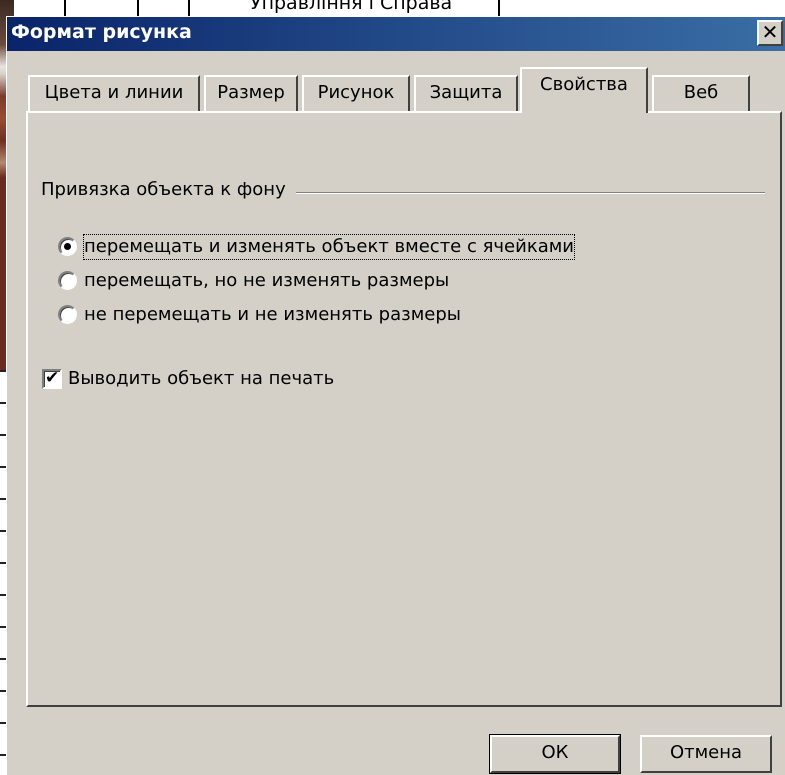 The height and width of the screenshot is (775, 785). Describe the element at coordinates (272, 314) in the screenshot. I see `radio-label: не перемещать и не изменять размеры` at that location.